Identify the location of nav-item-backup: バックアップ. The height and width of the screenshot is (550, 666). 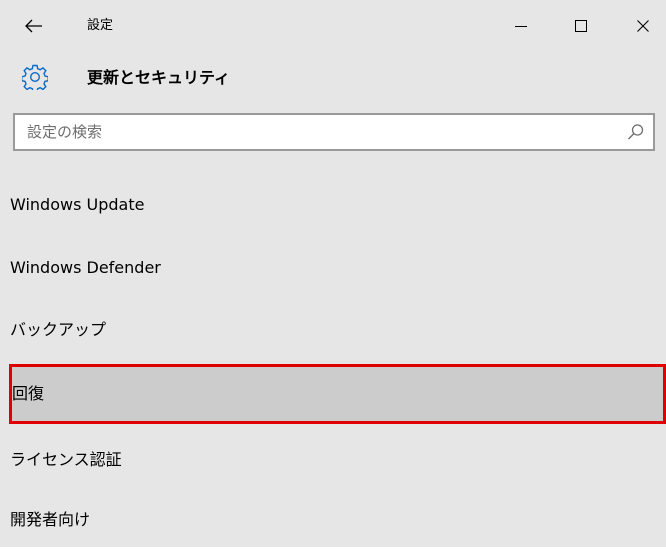
(338, 330).